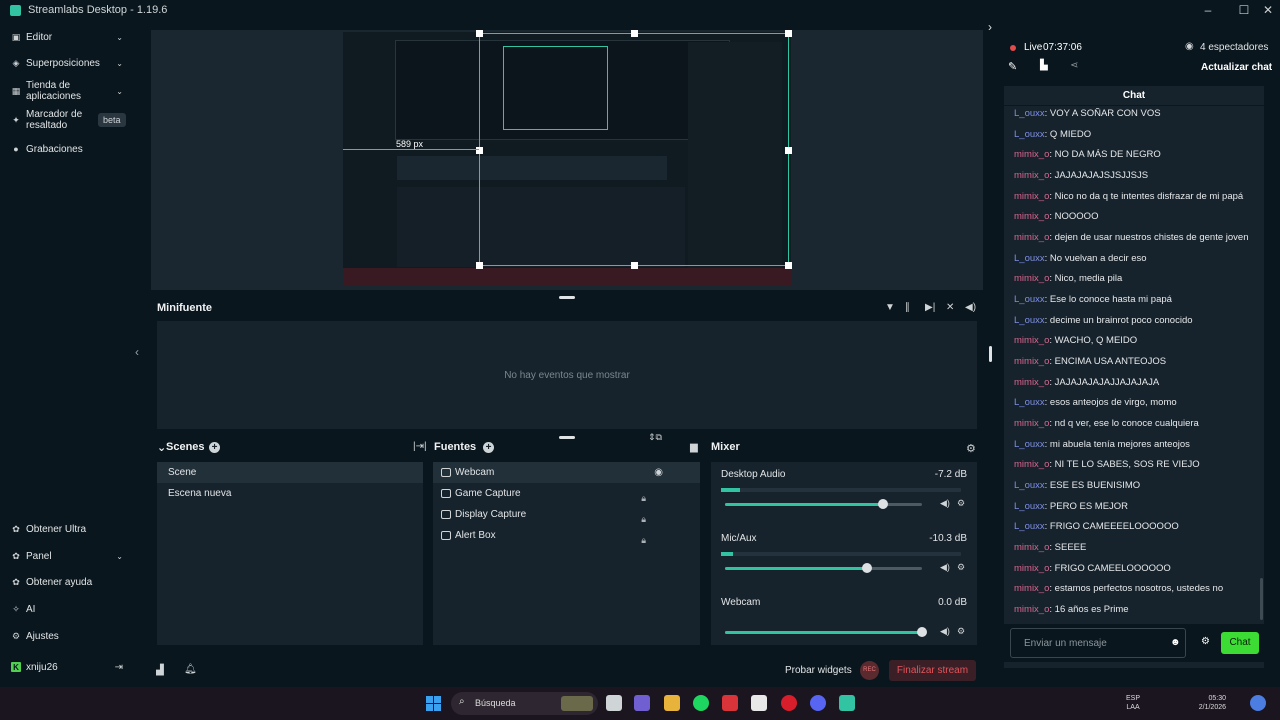 The width and height of the screenshot is (1280, 720). I want to click on stats-icon: ▟, so click(160, 670).